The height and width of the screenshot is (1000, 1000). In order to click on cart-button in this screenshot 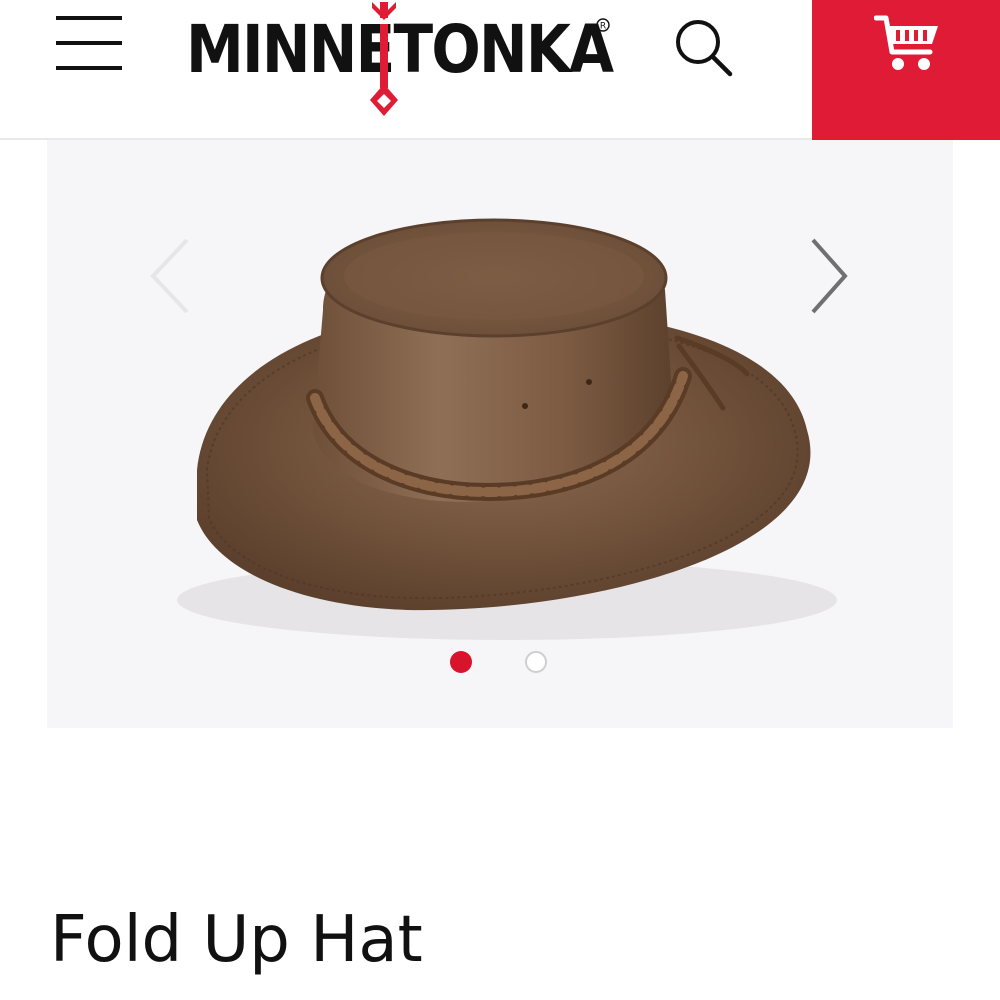, I will do `click(906, 70)`.